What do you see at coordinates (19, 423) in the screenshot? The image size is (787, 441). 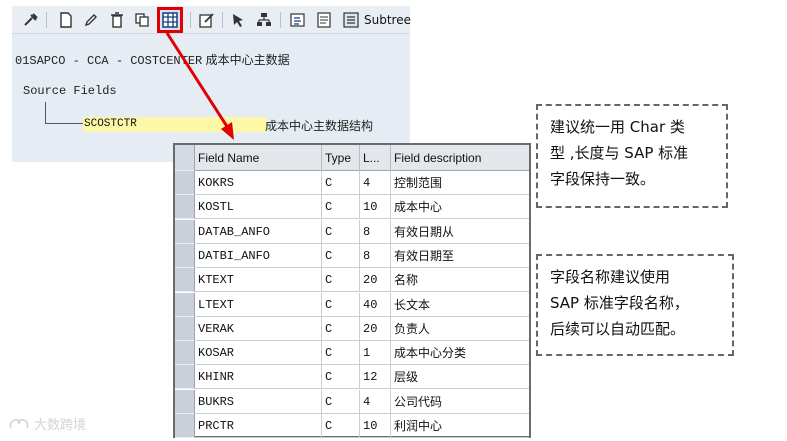 I see `watermark-logo-icon` at bounding box center [19, 423].